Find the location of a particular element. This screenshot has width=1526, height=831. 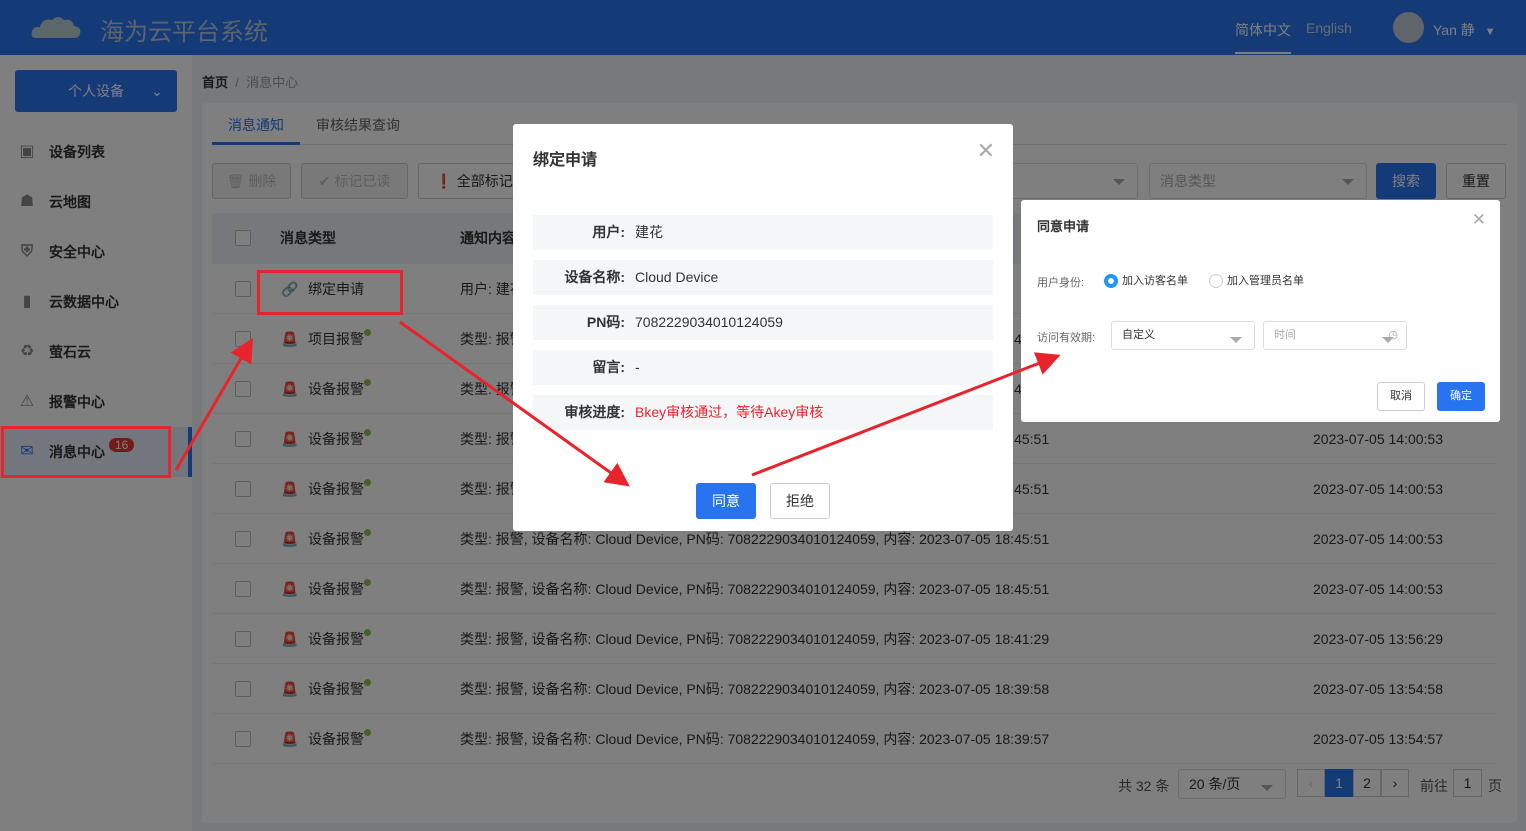

radio-admin: 加入管理员名单 is located at coordinates (1256, 280).